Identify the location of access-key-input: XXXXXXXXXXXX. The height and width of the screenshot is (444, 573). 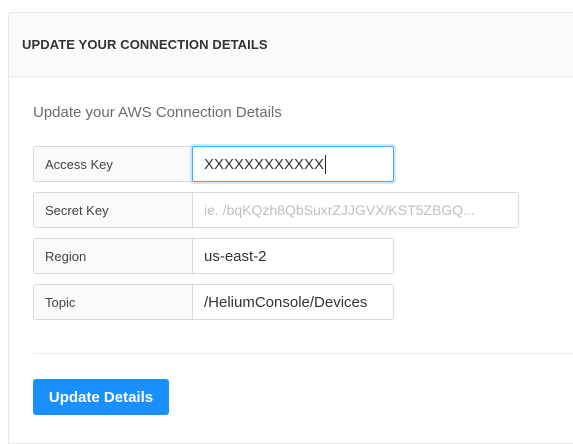
(293, 164).